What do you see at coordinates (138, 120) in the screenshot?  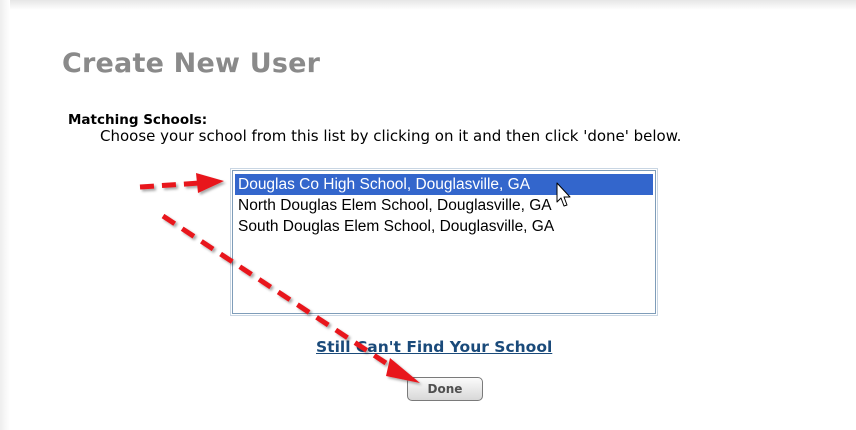 I see `matching-schools-label: Matching Schools:` at bounding box center [138, 120].